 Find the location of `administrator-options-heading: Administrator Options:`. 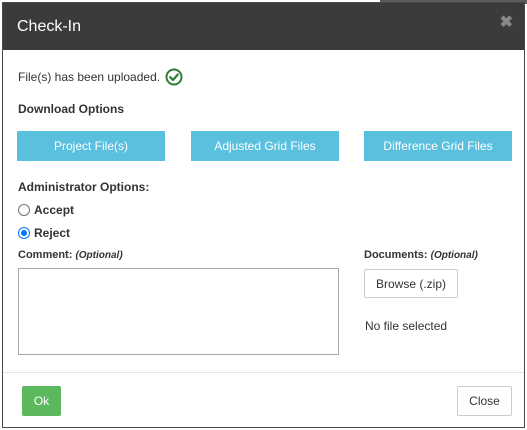

administrator-options-heading: Administrator Options: is located at coordinates (84, 187).